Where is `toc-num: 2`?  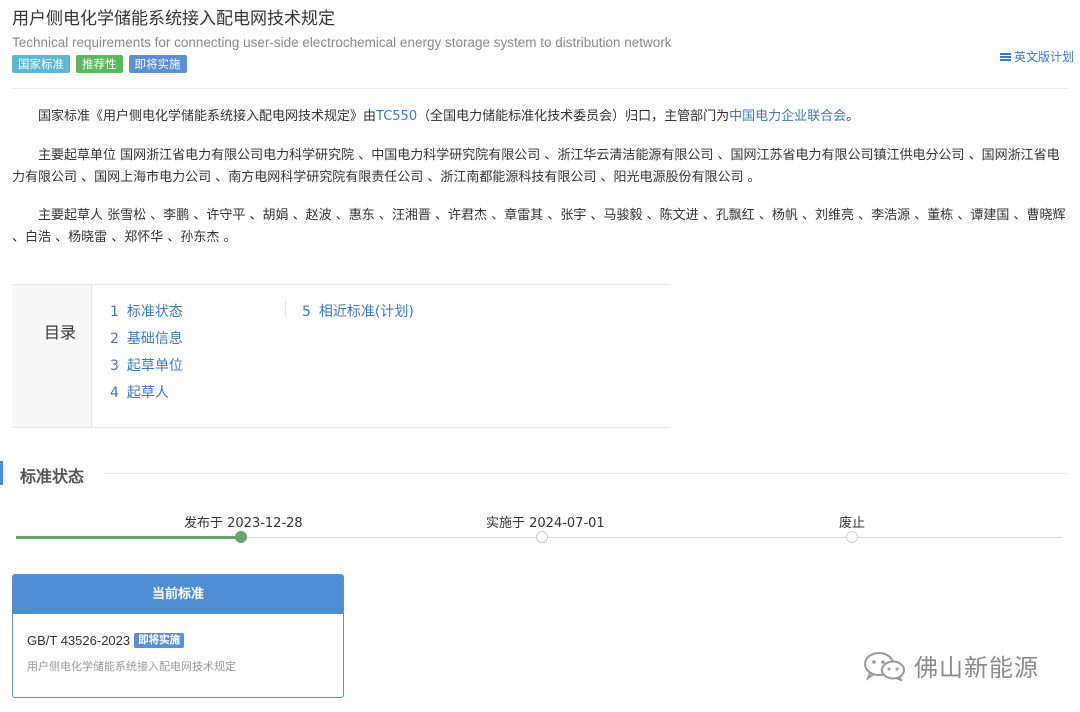
toc-num: 2 is located at coordinates (114, 339).